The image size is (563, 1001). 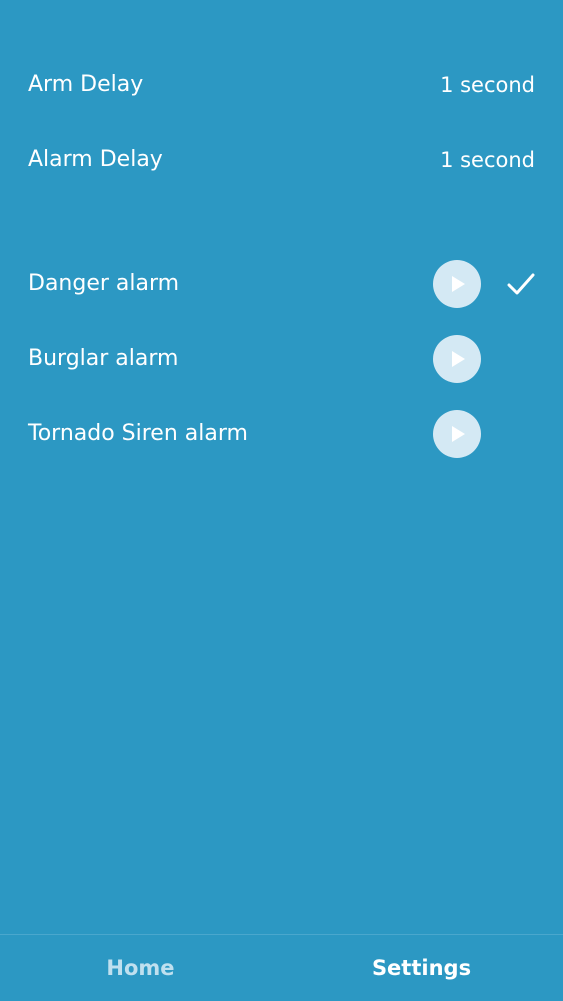 I want to click on tab-bar: Home Settings, so click(x=281, y=967).